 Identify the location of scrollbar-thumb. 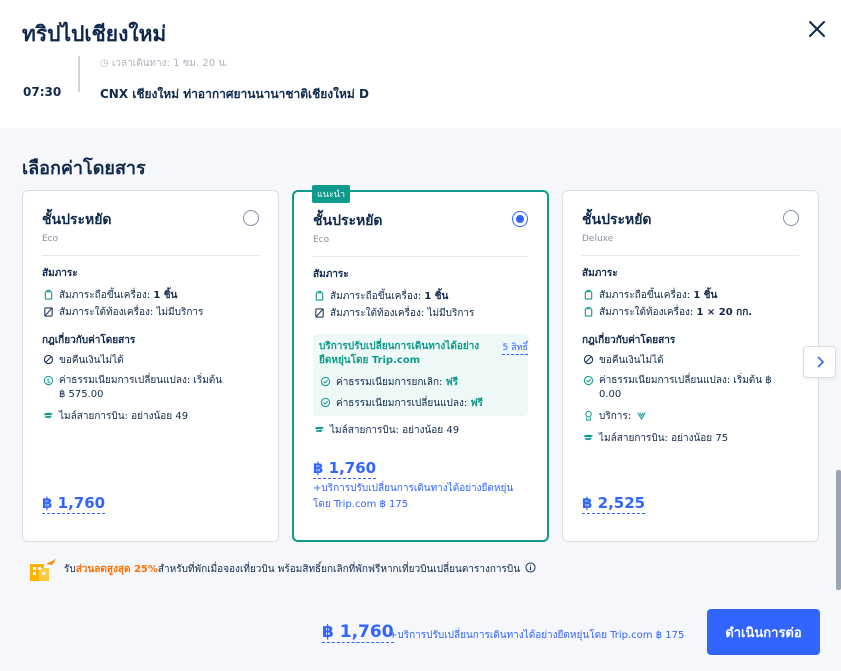
(838, 530).